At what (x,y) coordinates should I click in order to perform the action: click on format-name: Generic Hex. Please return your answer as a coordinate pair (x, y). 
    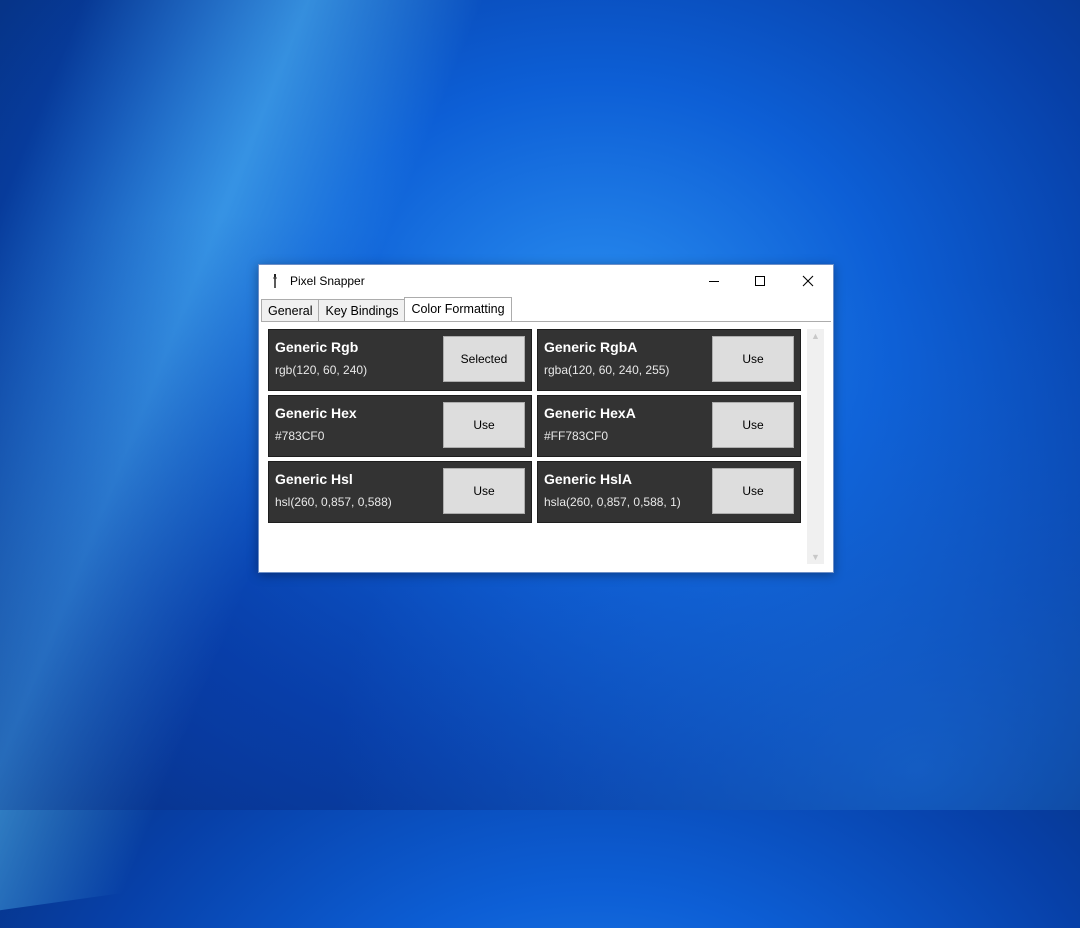
    Looking at the image, I should click on (316, 413).